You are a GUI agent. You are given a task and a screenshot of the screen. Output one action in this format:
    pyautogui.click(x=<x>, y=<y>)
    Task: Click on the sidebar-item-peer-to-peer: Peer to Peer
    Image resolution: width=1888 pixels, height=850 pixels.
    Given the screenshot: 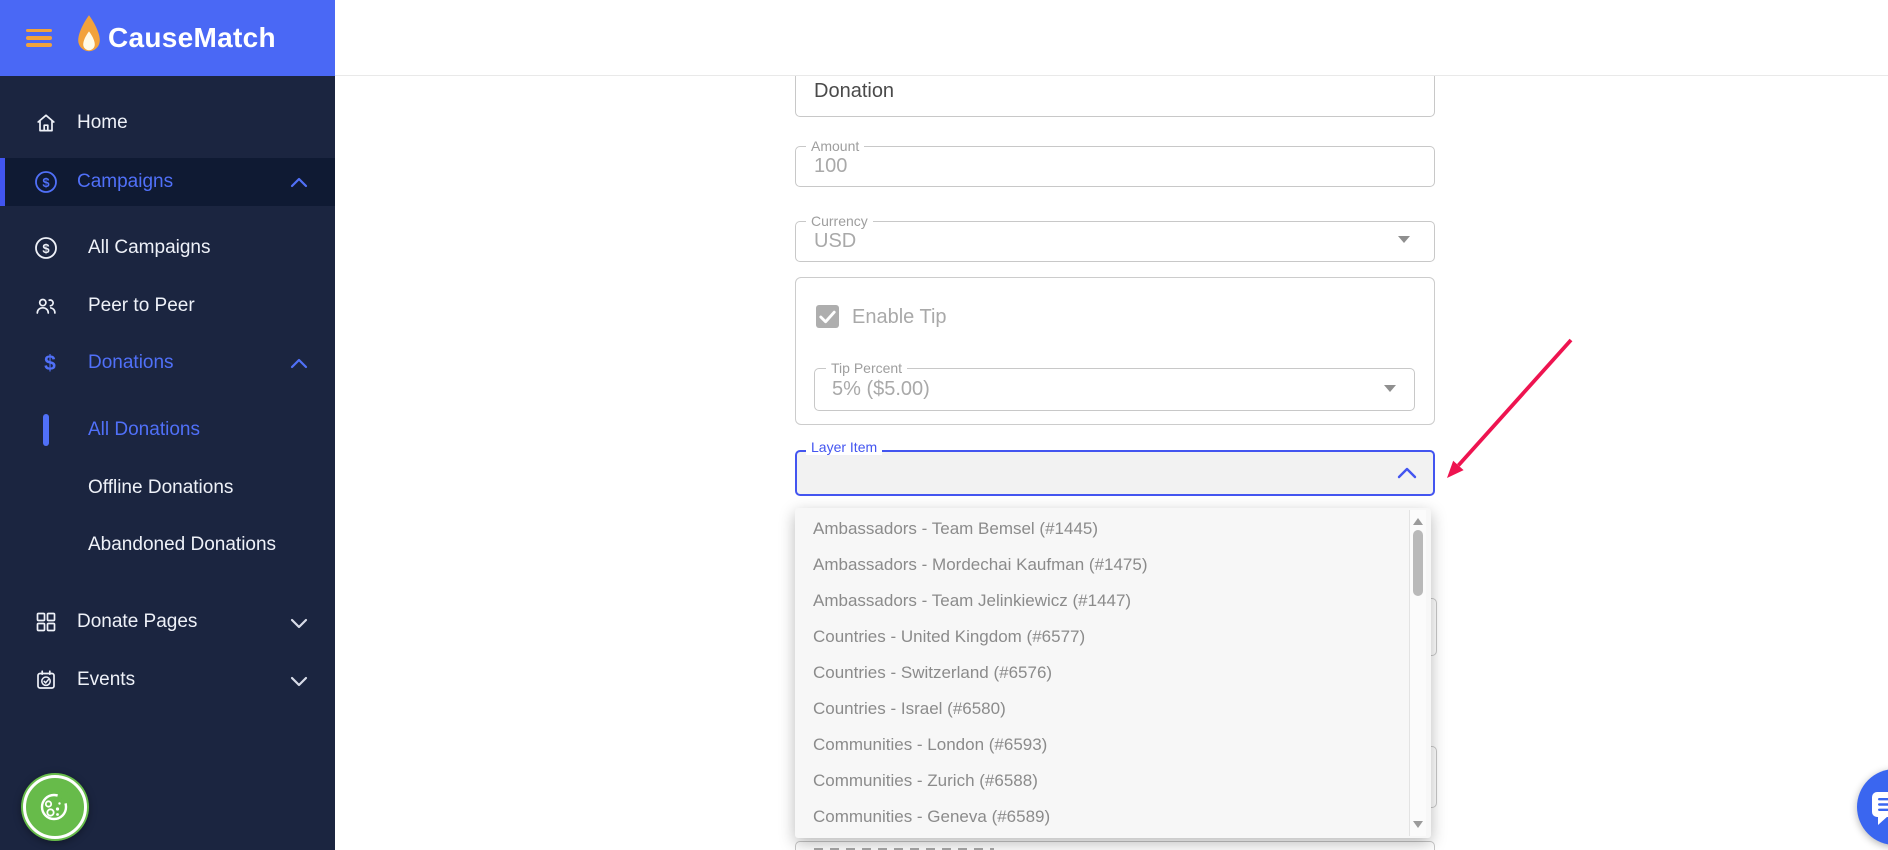 What is the action you would take?
    pyautogui.click(x=167, y=306)
    